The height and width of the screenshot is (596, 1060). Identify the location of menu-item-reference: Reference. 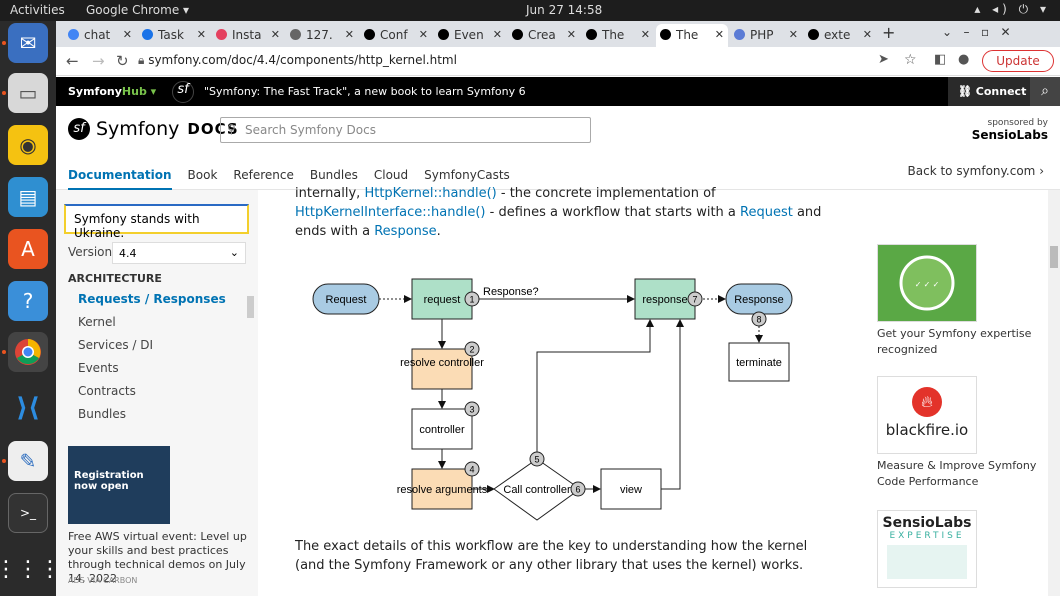
(263, 179).